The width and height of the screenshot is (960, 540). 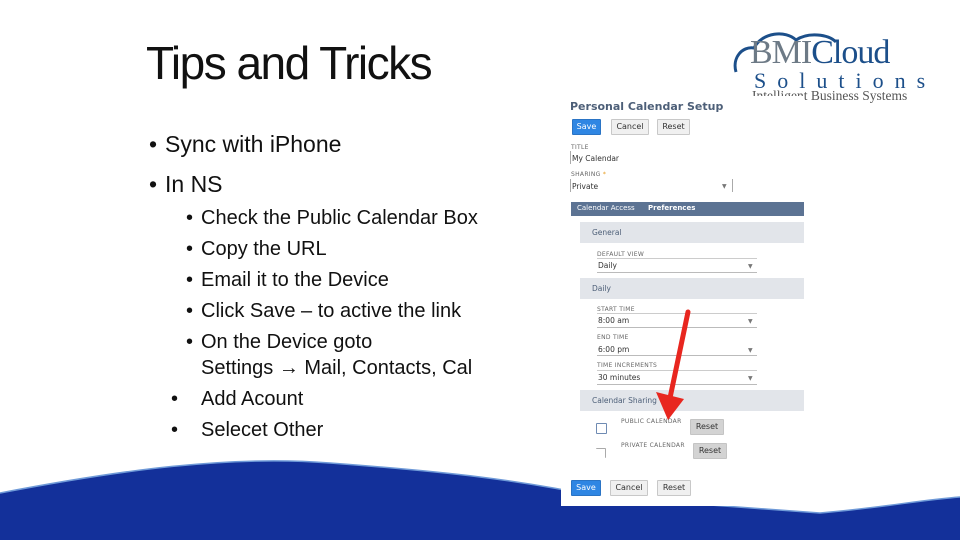 I want to click on bottom-save-button: Save, so click(x=586, y=488).